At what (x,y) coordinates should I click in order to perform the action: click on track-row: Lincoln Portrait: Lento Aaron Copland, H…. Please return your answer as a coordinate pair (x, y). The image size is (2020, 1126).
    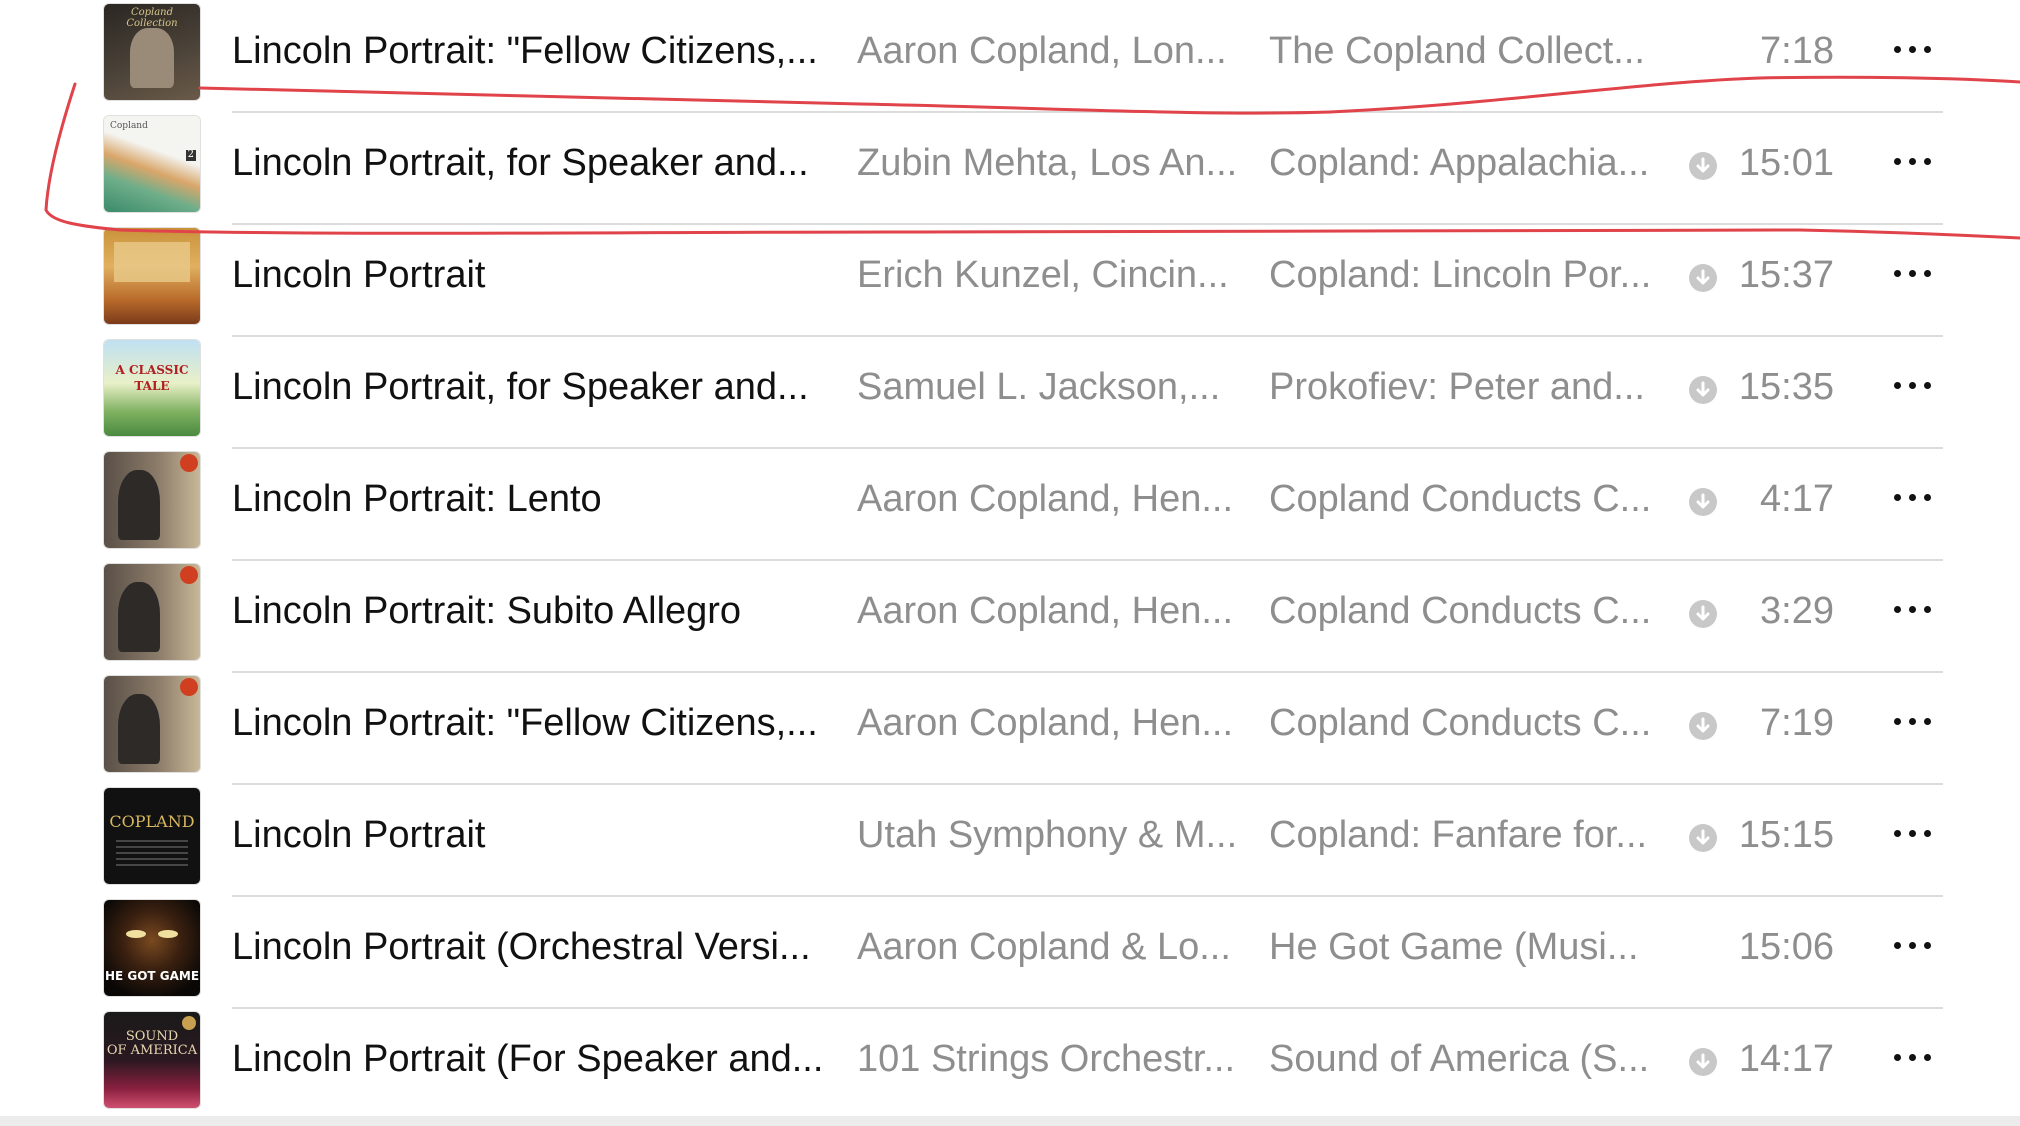
    Looking at the image, I should click on (1010, 504).